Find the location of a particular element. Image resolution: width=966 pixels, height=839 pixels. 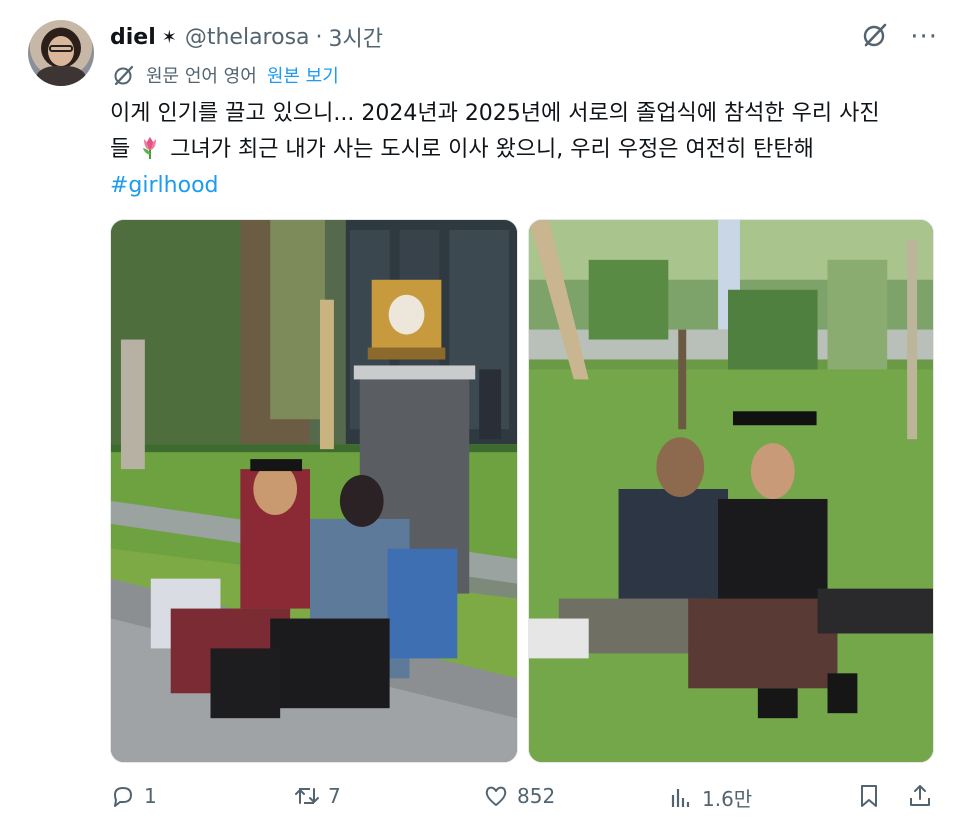

reply-button: 1 is located at coordinates (133, 796).